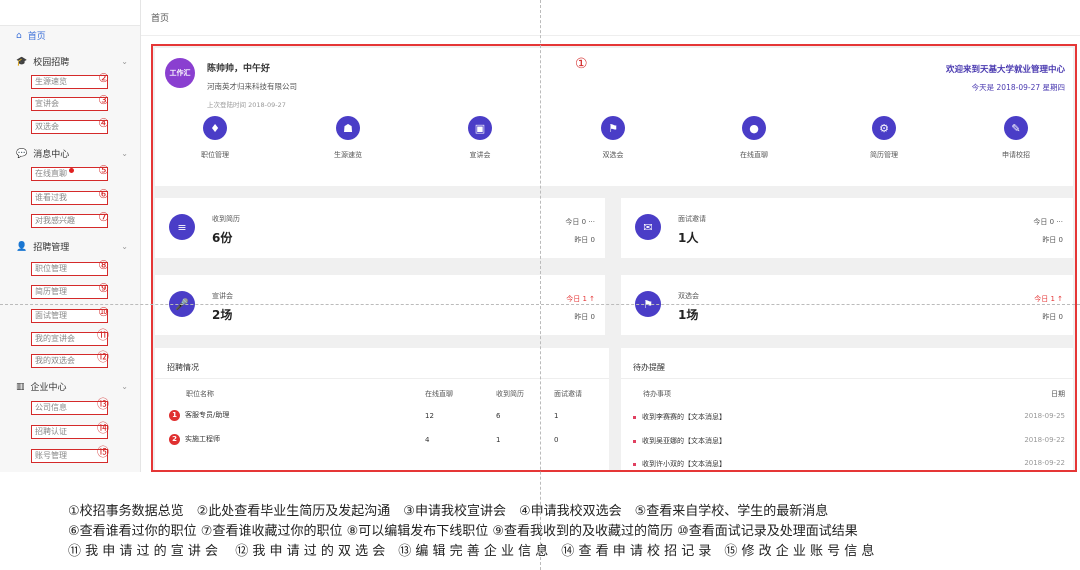 Image resolution: width=1080 pixels, height=570 pixels. What do you see at coordinates (480, 128) in the screenshot?
I see `presentation-icon: ▣` at bounding box center [480, 128].